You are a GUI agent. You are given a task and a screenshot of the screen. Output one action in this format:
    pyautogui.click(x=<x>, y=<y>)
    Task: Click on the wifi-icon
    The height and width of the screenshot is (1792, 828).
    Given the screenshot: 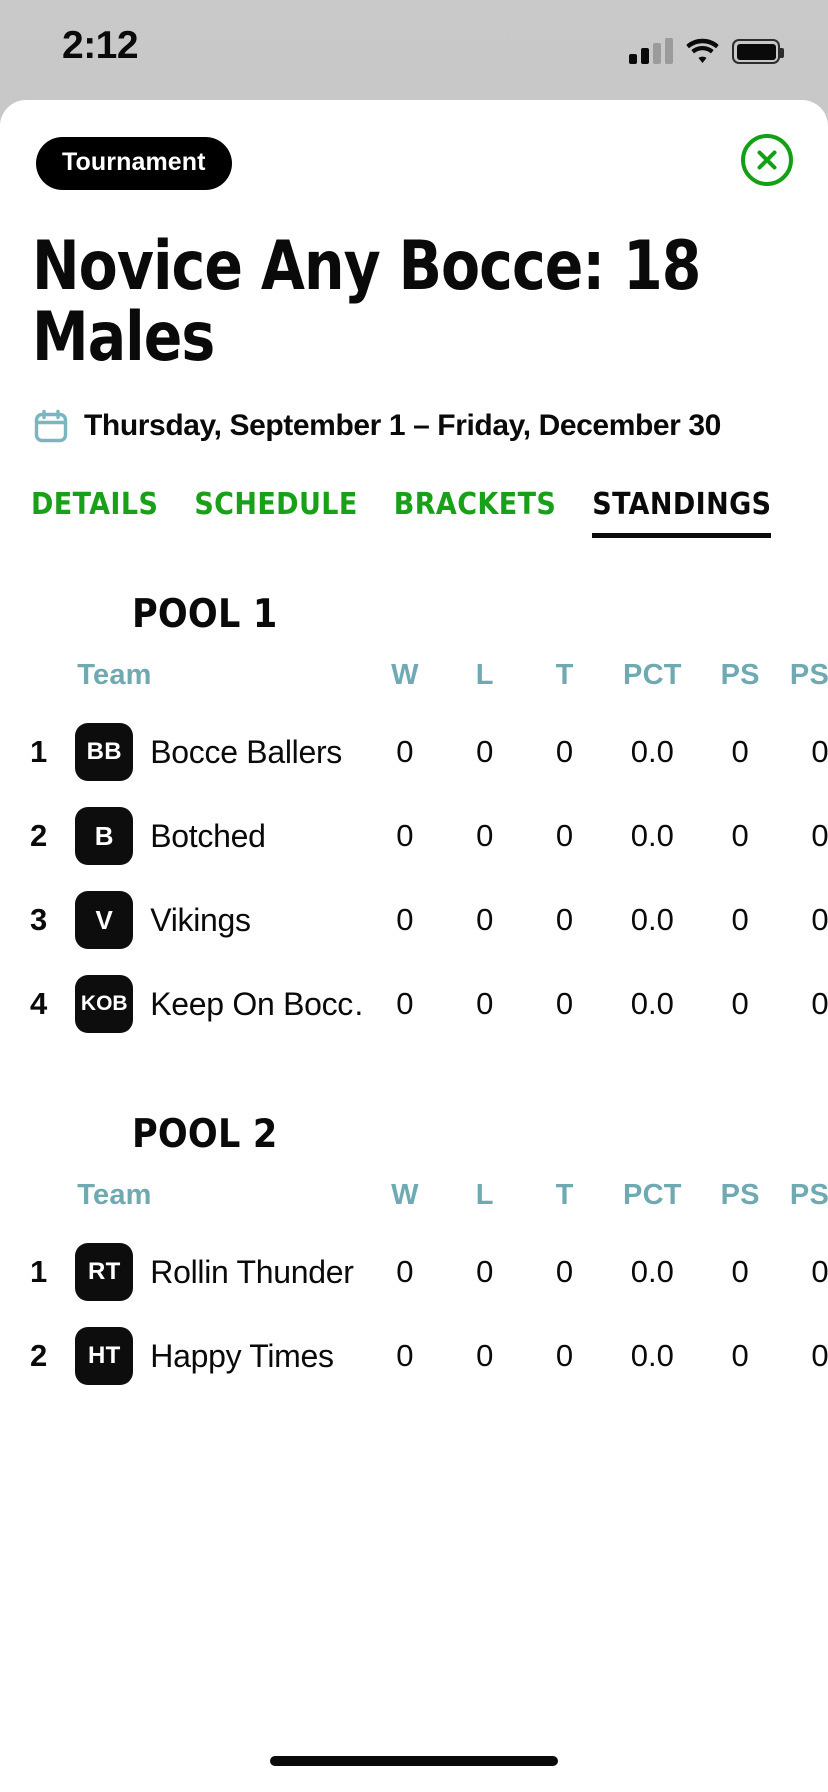 What is the action you would take?
    pyautogui.click(x=702, y=51)
    